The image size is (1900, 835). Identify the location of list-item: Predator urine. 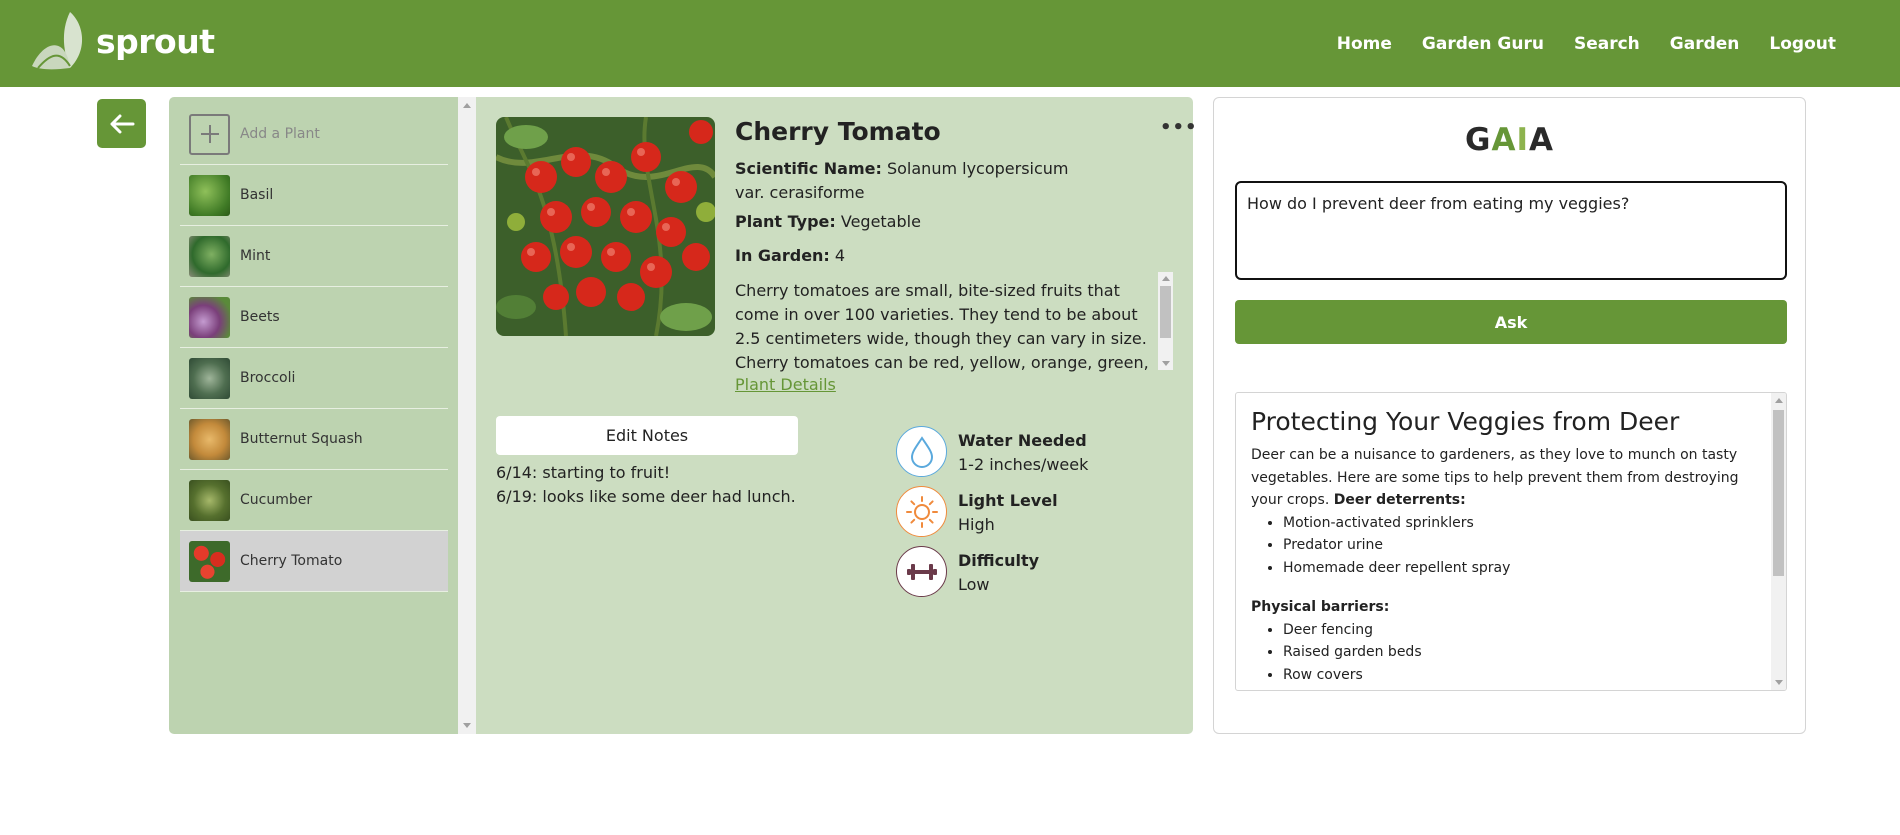
(1522, 545).